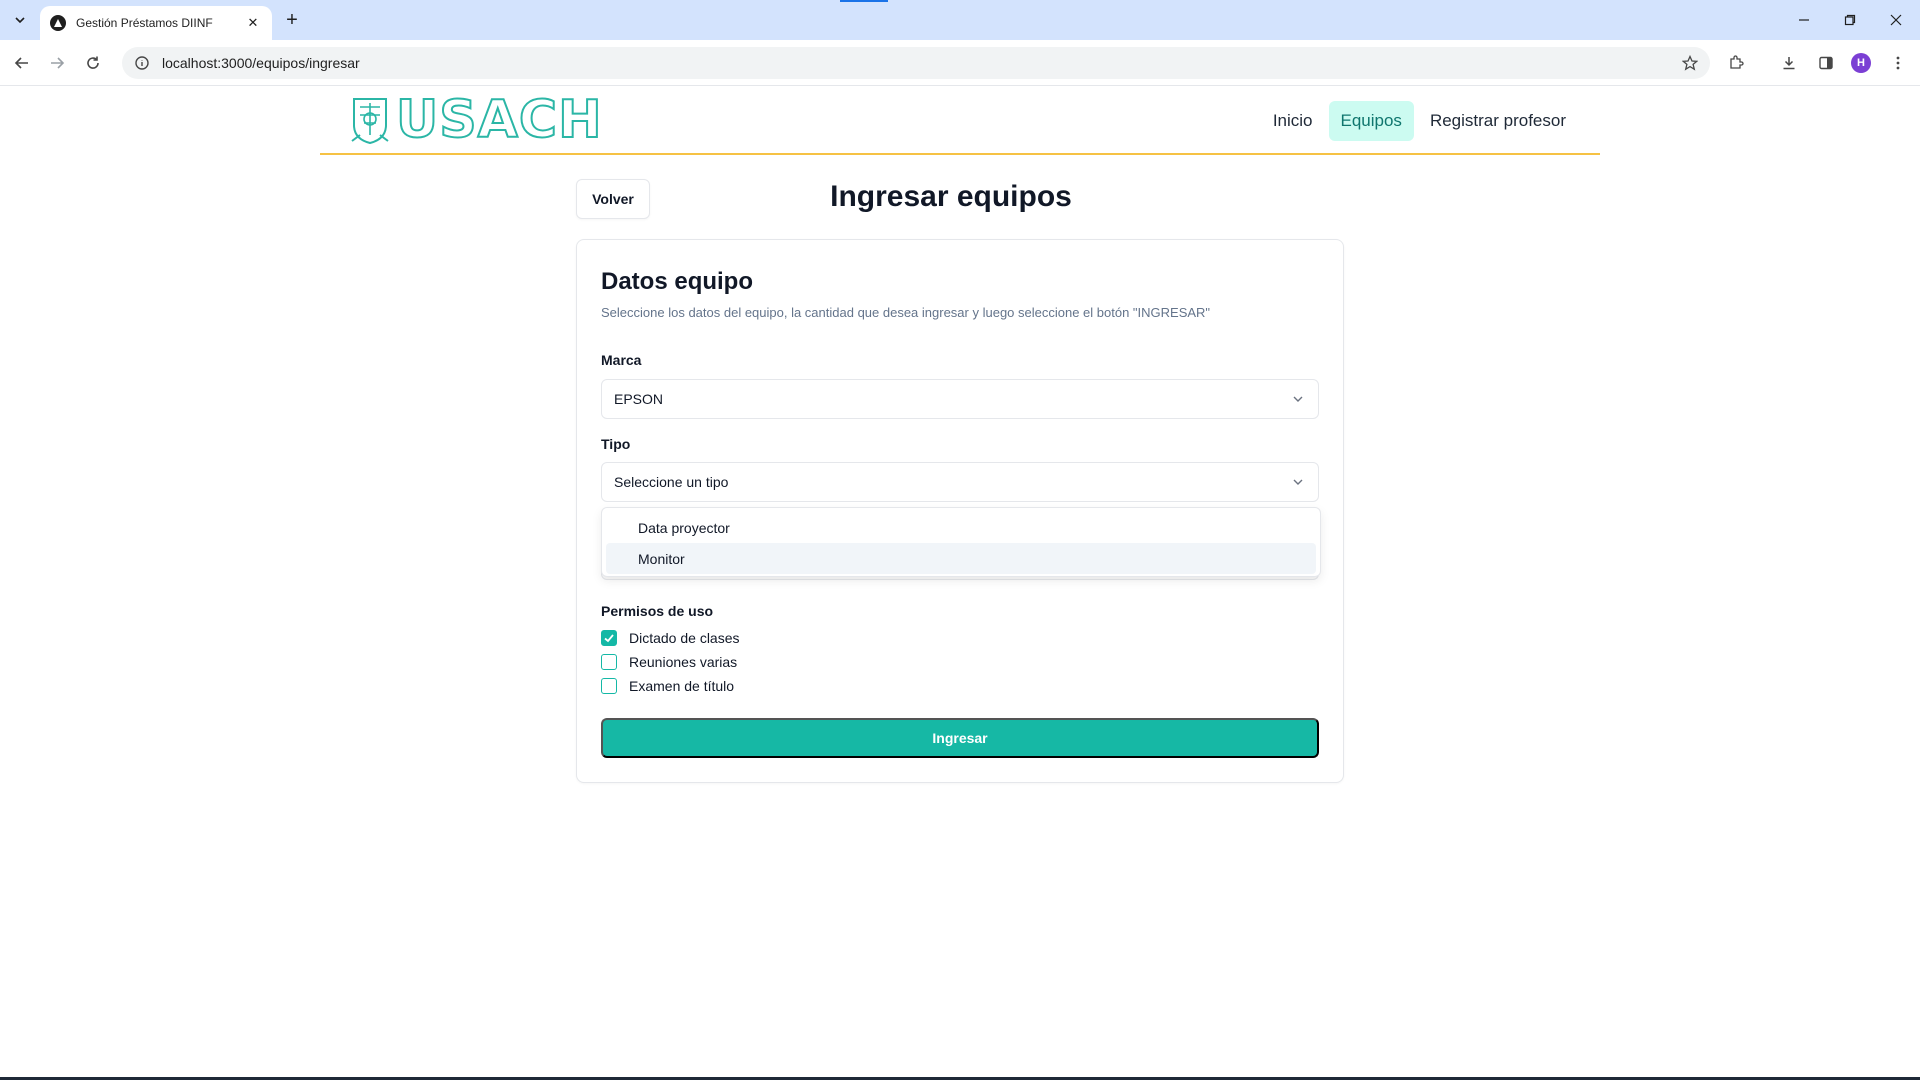 The width and height of the screenshot is (1920, 1080). I want to click on permiso-examen-titulo: Examen de título, so click(667, 686).